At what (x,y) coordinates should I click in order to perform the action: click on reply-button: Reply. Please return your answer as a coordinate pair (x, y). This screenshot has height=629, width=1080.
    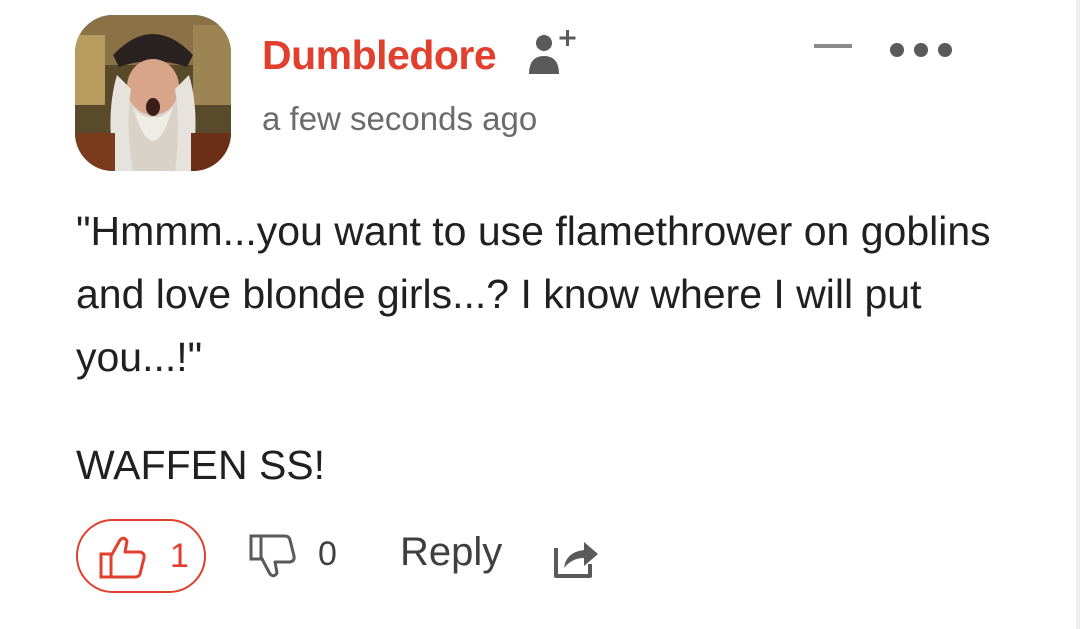
    Looking at the image, I should click on (451, 552).